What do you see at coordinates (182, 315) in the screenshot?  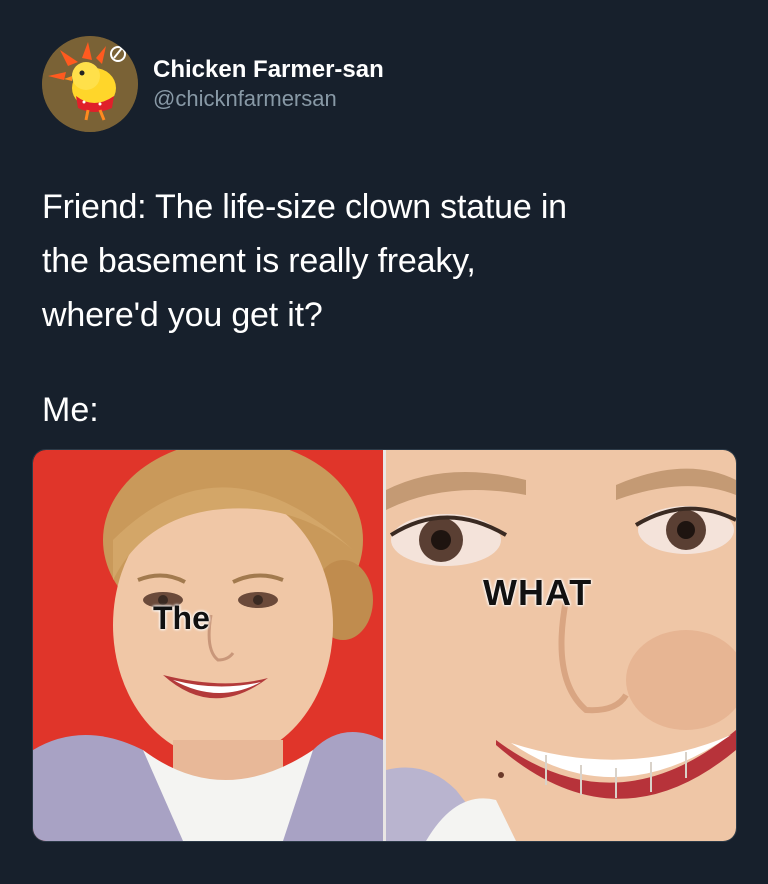 I see `tweet-text-line: where'd you get it?` at bounding box center [182, 315].